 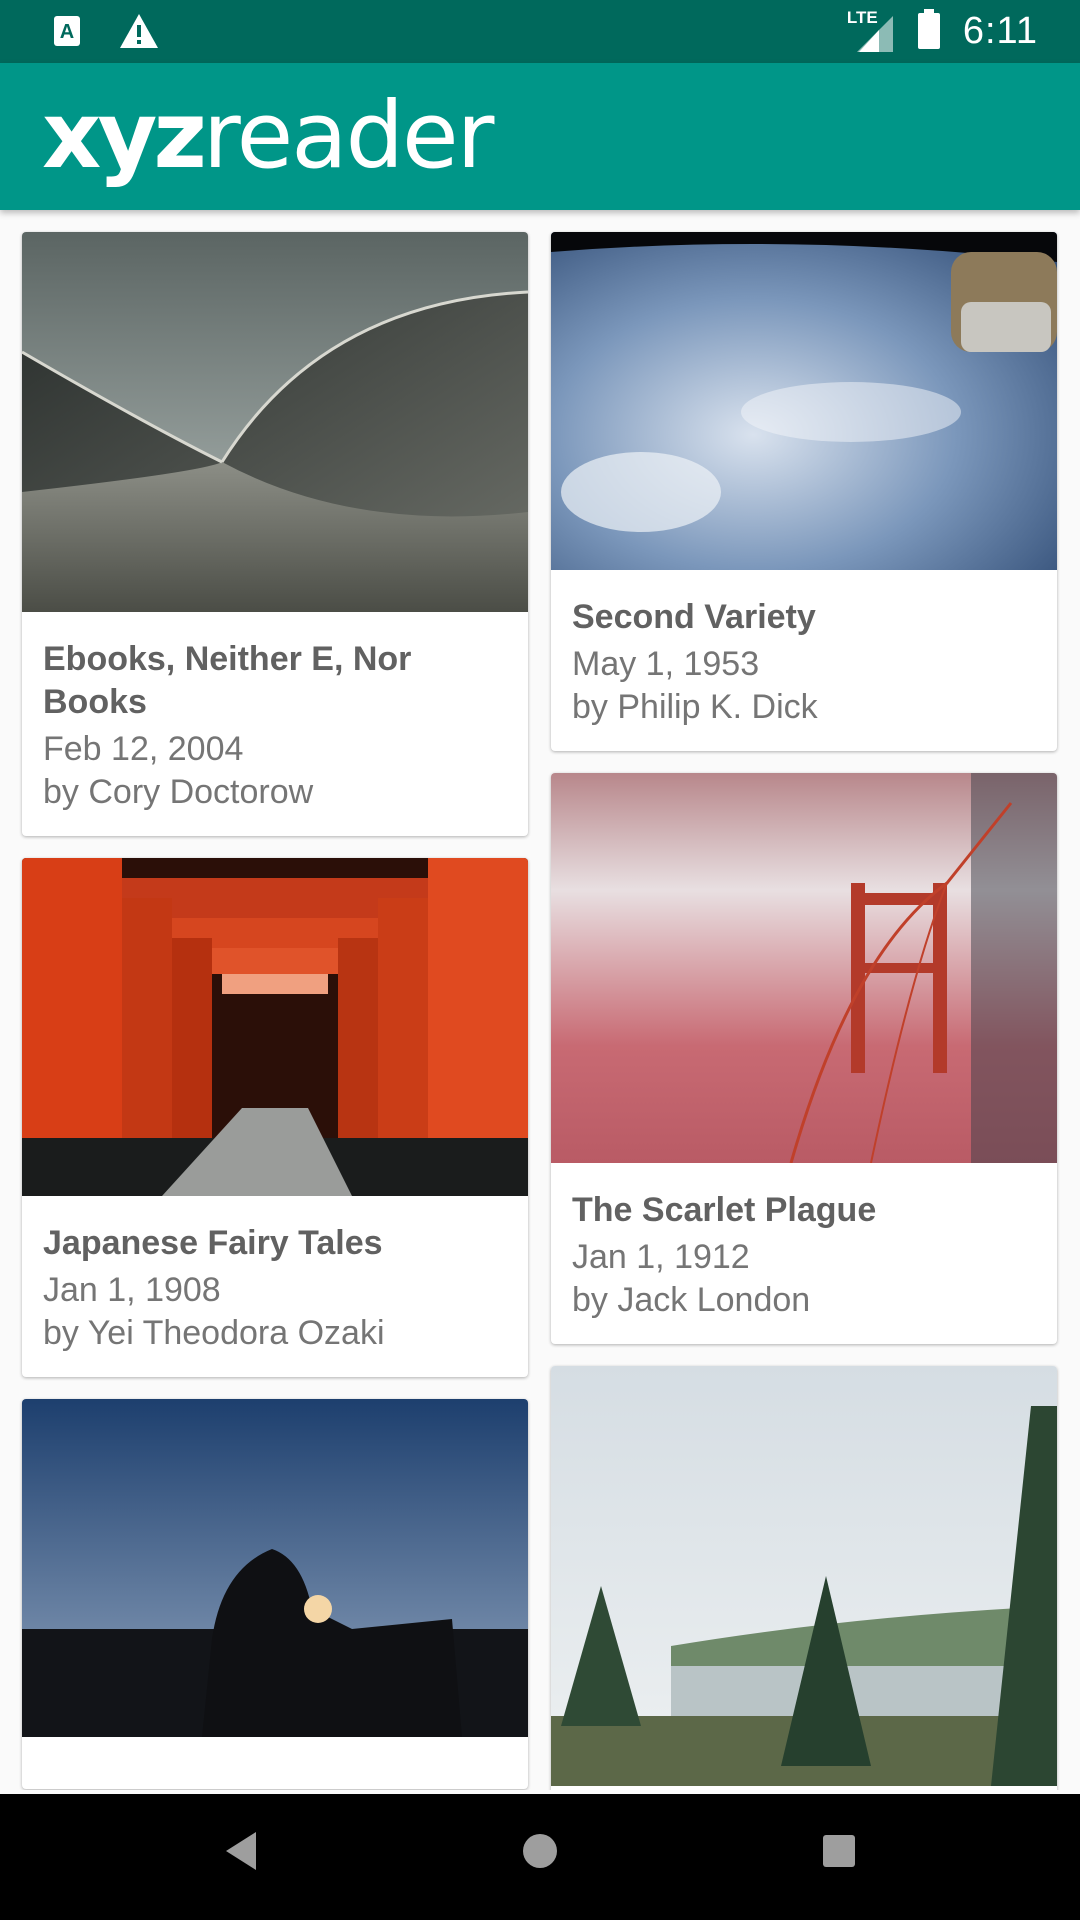 I want to click on warning-icon, so click(x=139, y=33).